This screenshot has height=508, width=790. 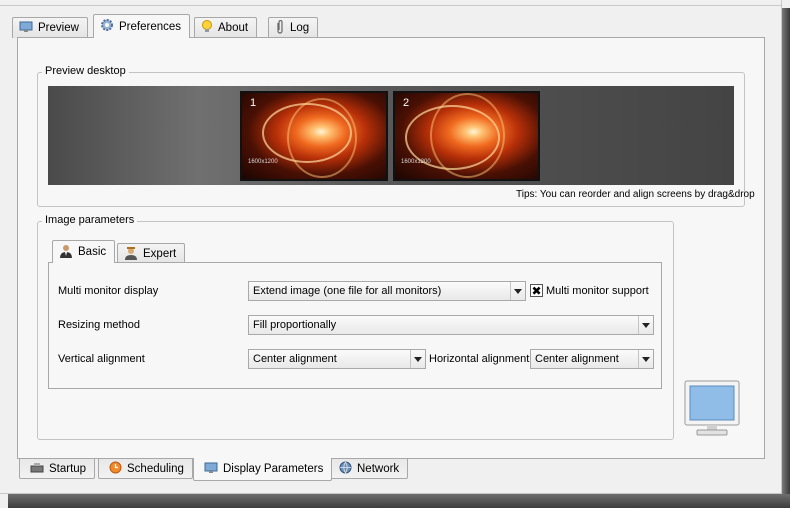 I want to click on tab-basic: Basic, so click(x=84, y=251).